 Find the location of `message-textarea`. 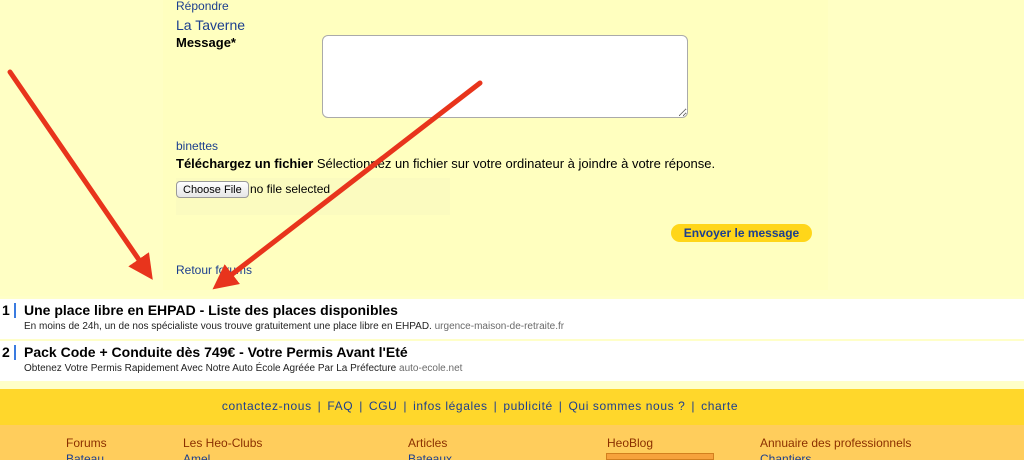

message-textarea is located at coordinates (505, 76).